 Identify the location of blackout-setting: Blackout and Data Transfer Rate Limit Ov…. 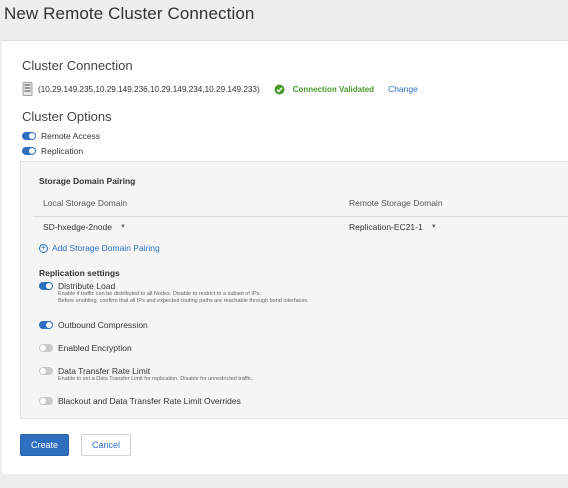
(140, 401).